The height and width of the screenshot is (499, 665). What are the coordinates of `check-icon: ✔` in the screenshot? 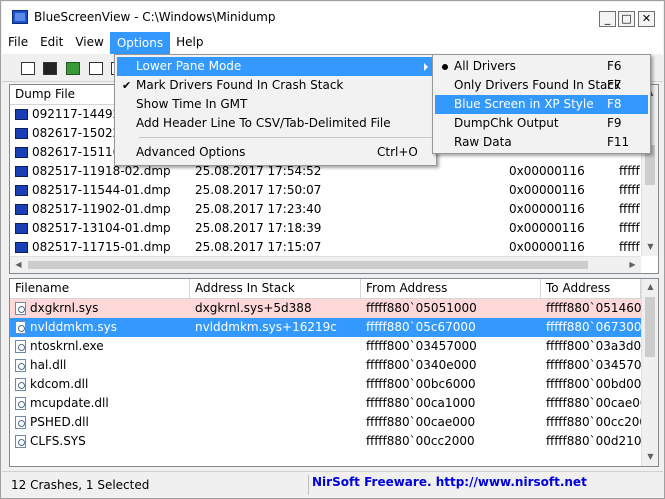 It's located at (127, 85).